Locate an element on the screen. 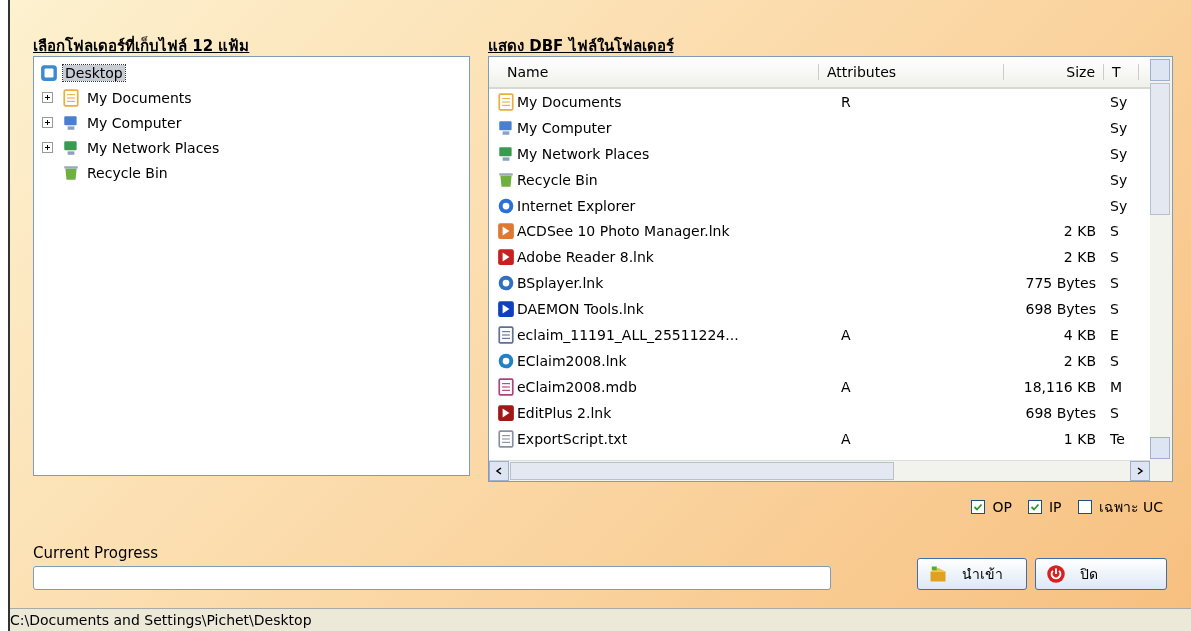 This screenshot has height=631, width=1191. tree-item: Recycle Bin is located at coordinates (127, 172).